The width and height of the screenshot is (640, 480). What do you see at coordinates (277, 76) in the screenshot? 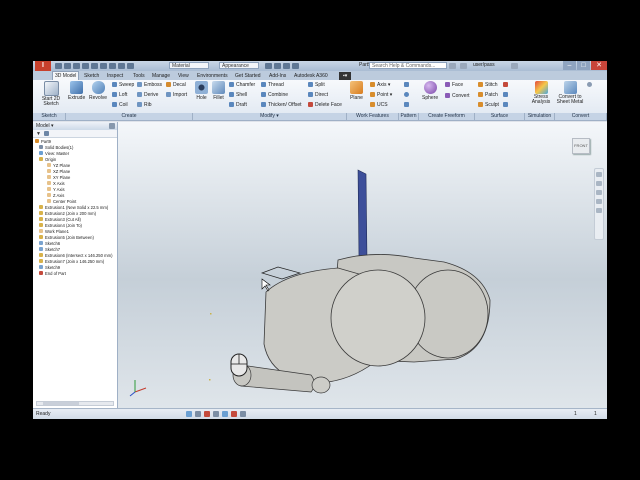
I see `tab-add-ins: Add-Ins` at bounding box center [277, 76].